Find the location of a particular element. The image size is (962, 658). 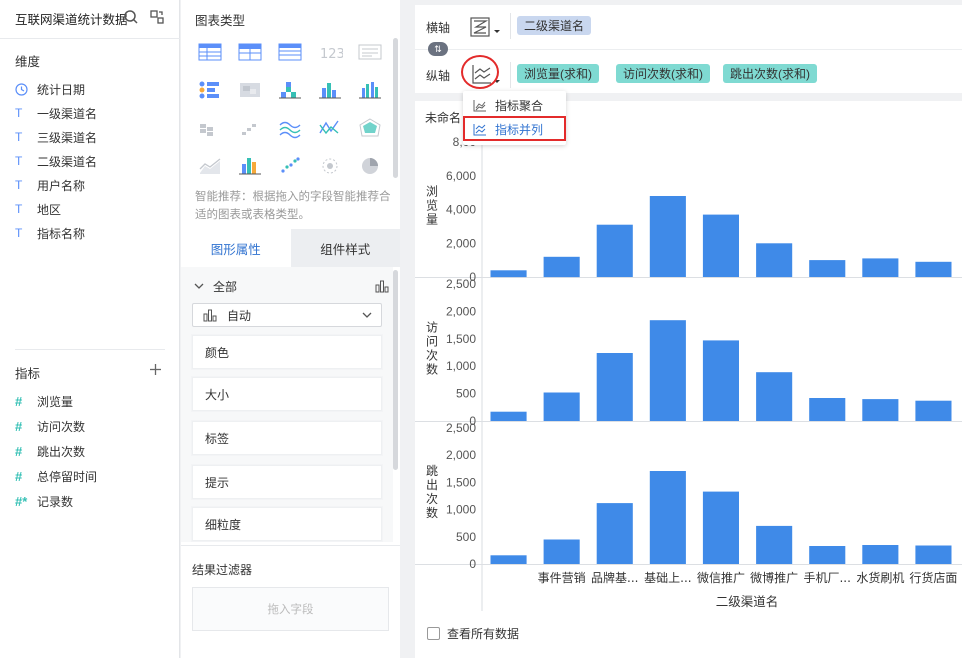

waterfall-icon is located at coordinates (210, 128).